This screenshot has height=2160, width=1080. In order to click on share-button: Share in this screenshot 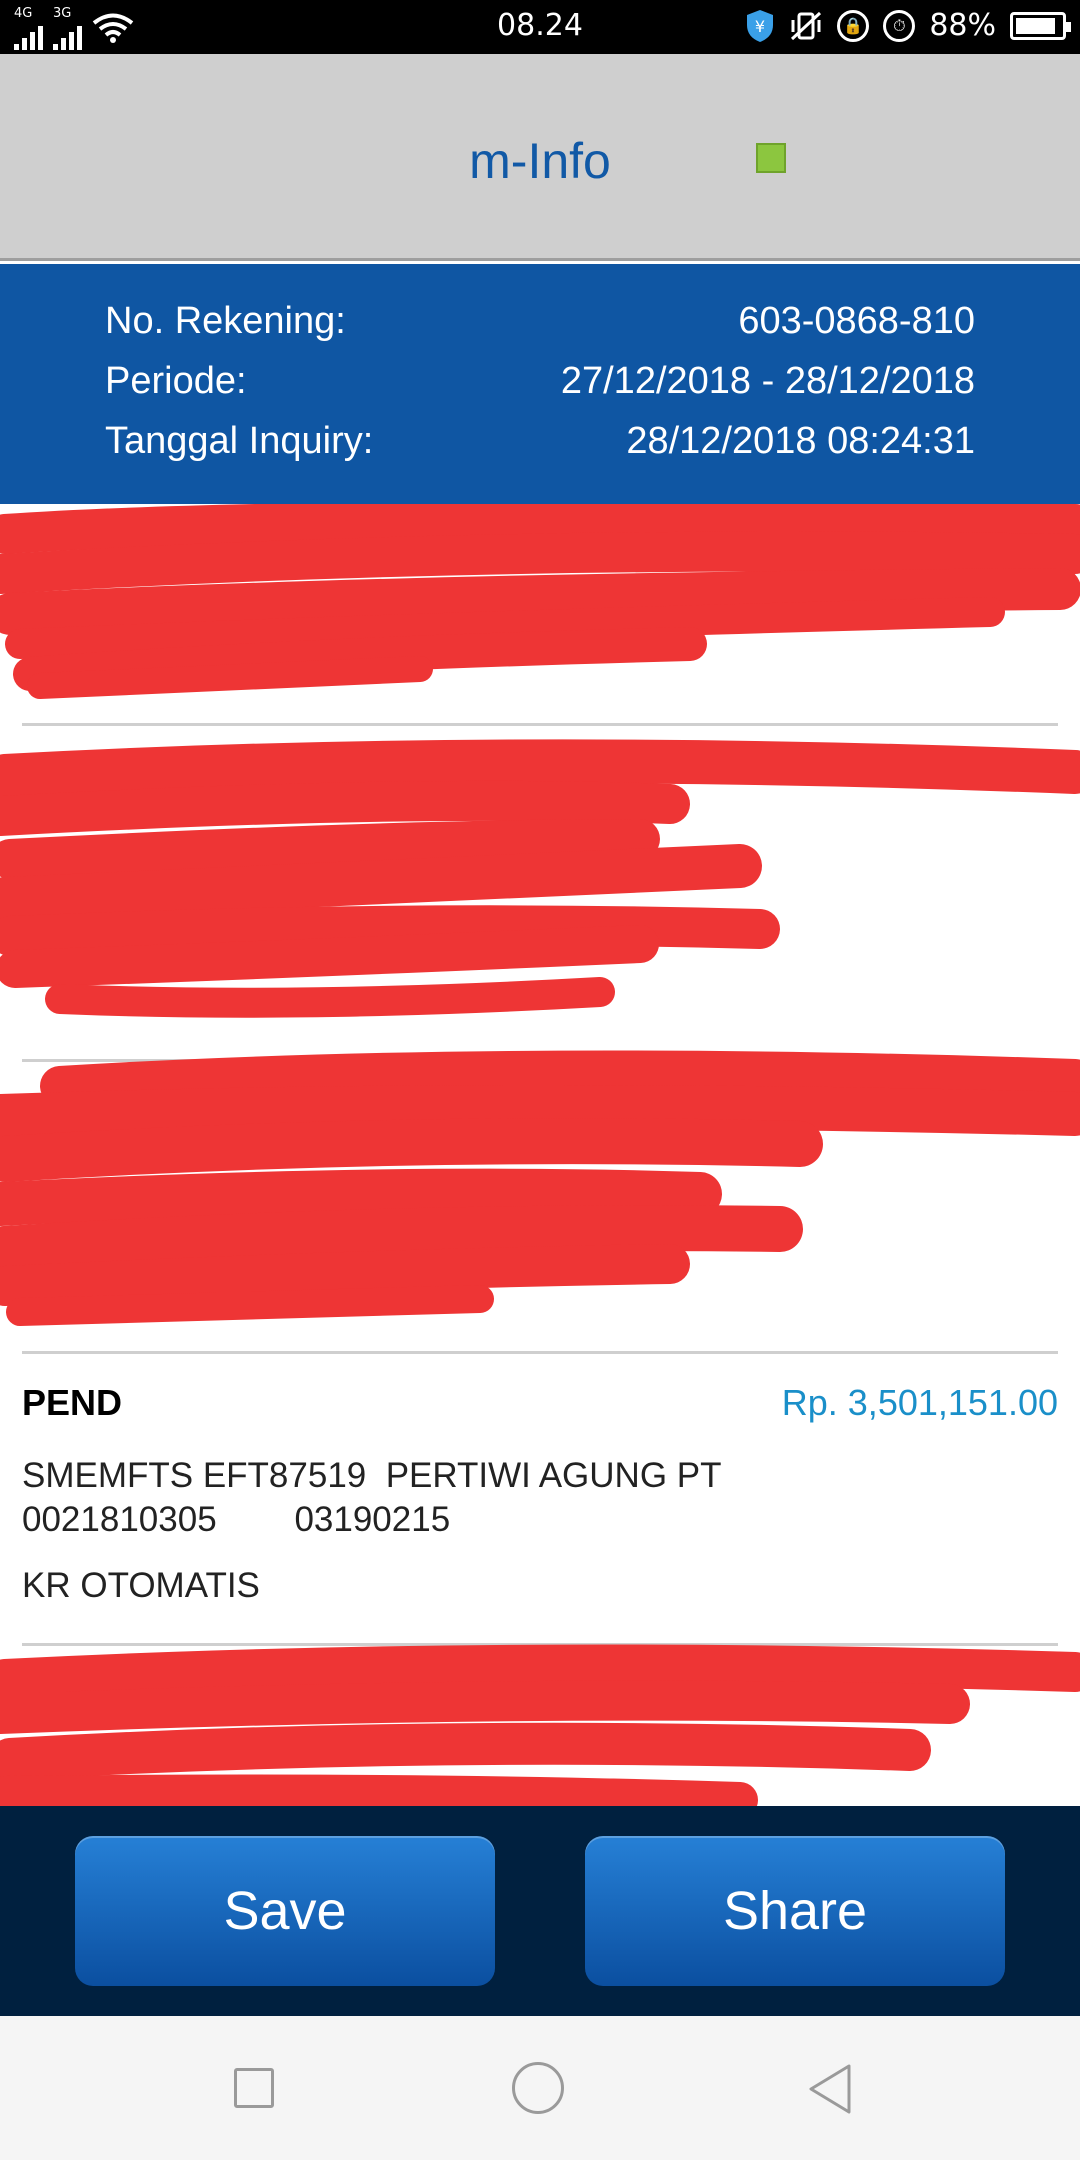, I will do `click(795, 1911)`.